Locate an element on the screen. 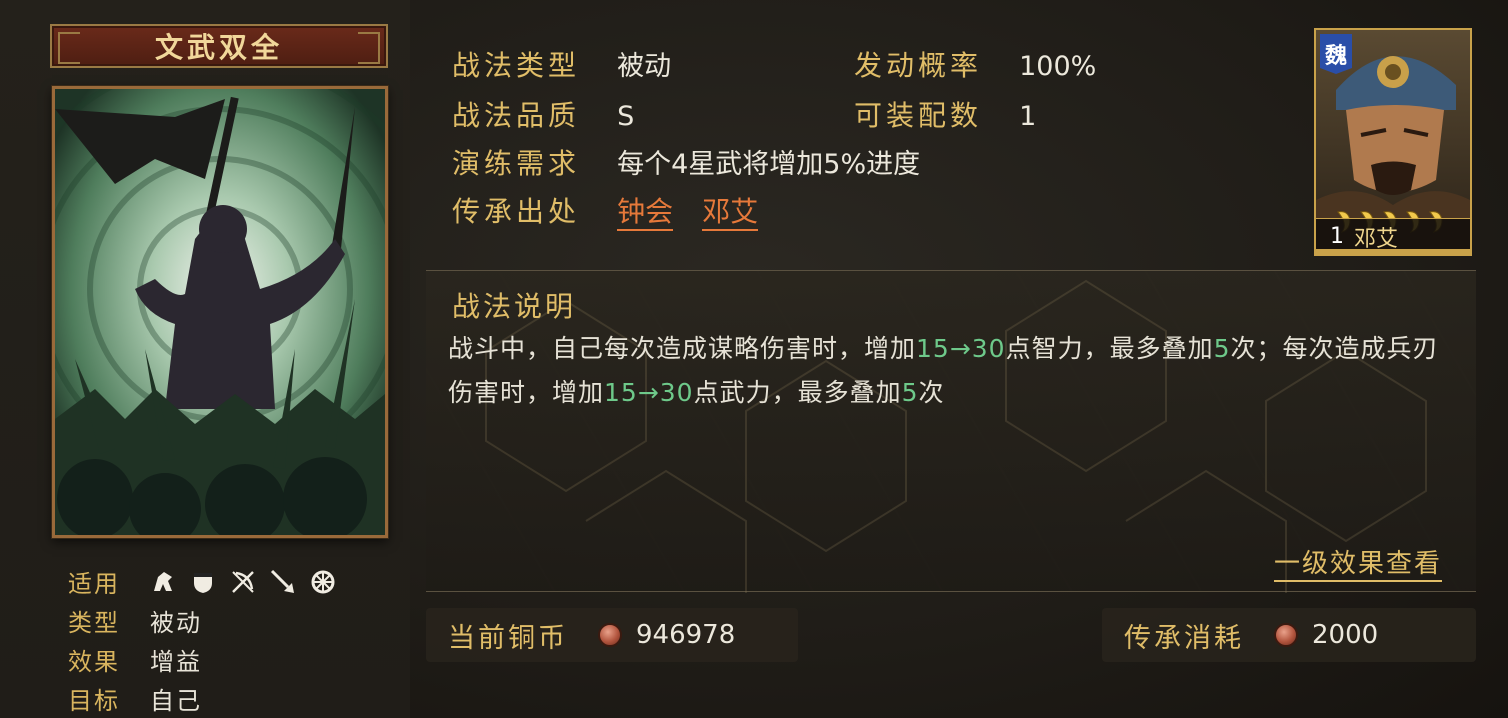  info-label: 战法类型 is located at coordinates (516, 65).